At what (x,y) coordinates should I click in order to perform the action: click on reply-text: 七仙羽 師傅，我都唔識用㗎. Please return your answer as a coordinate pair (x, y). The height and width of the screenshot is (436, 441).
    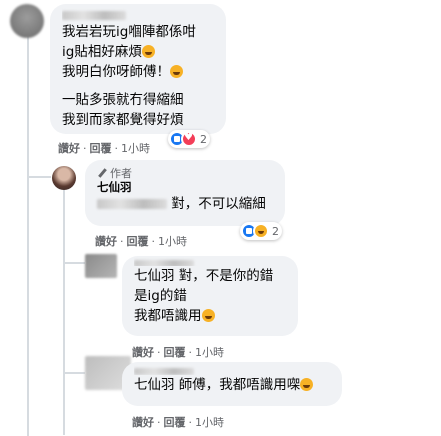
    Looking at the image, I should click on (232, 385).